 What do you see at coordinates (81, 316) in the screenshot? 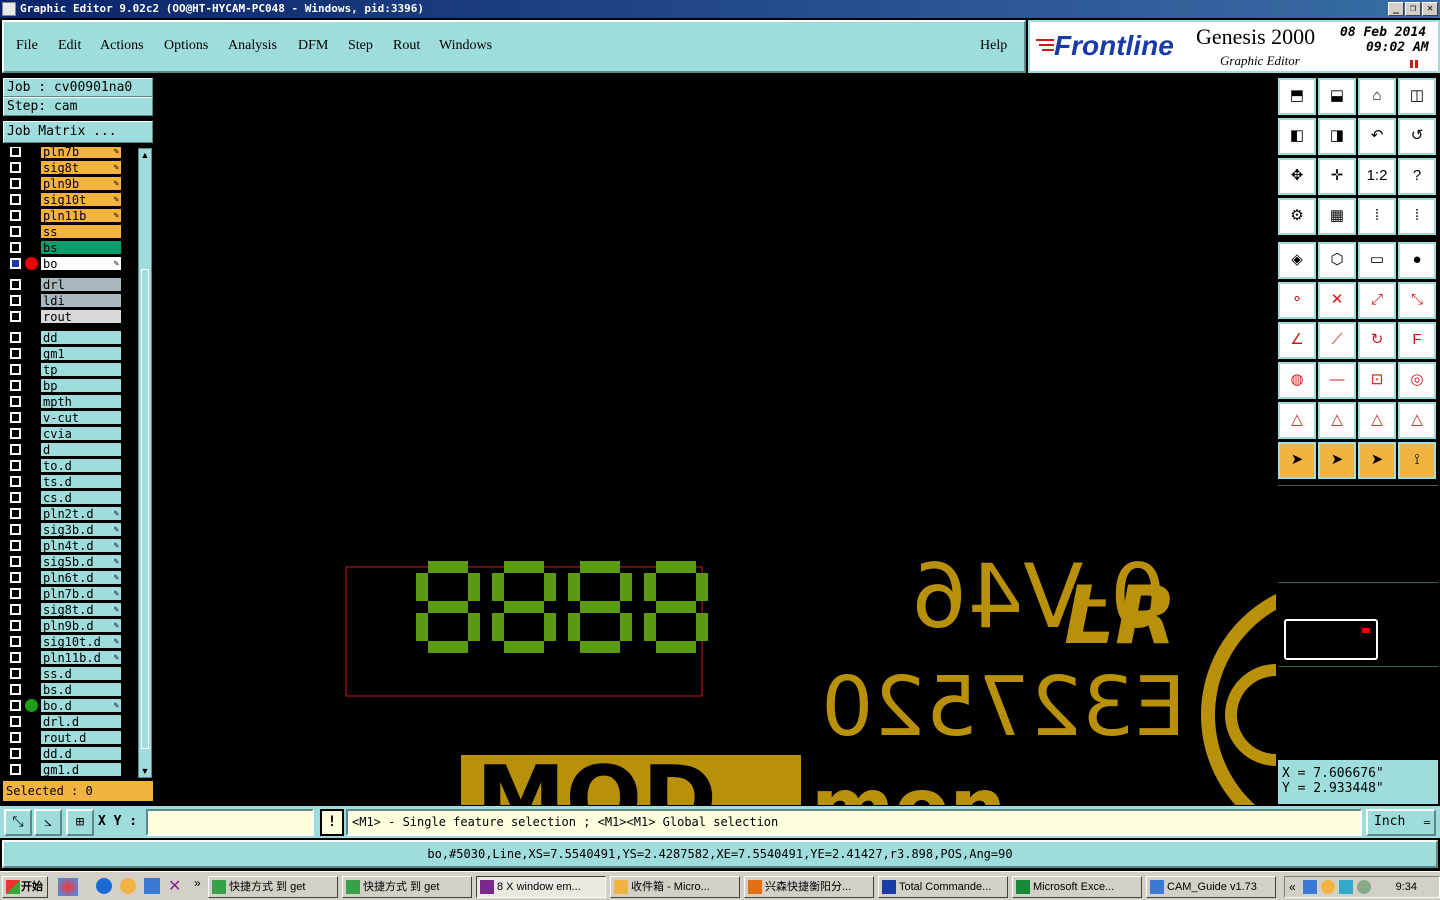
I see `layer-rout: rout` at bounding box center [81, 316].